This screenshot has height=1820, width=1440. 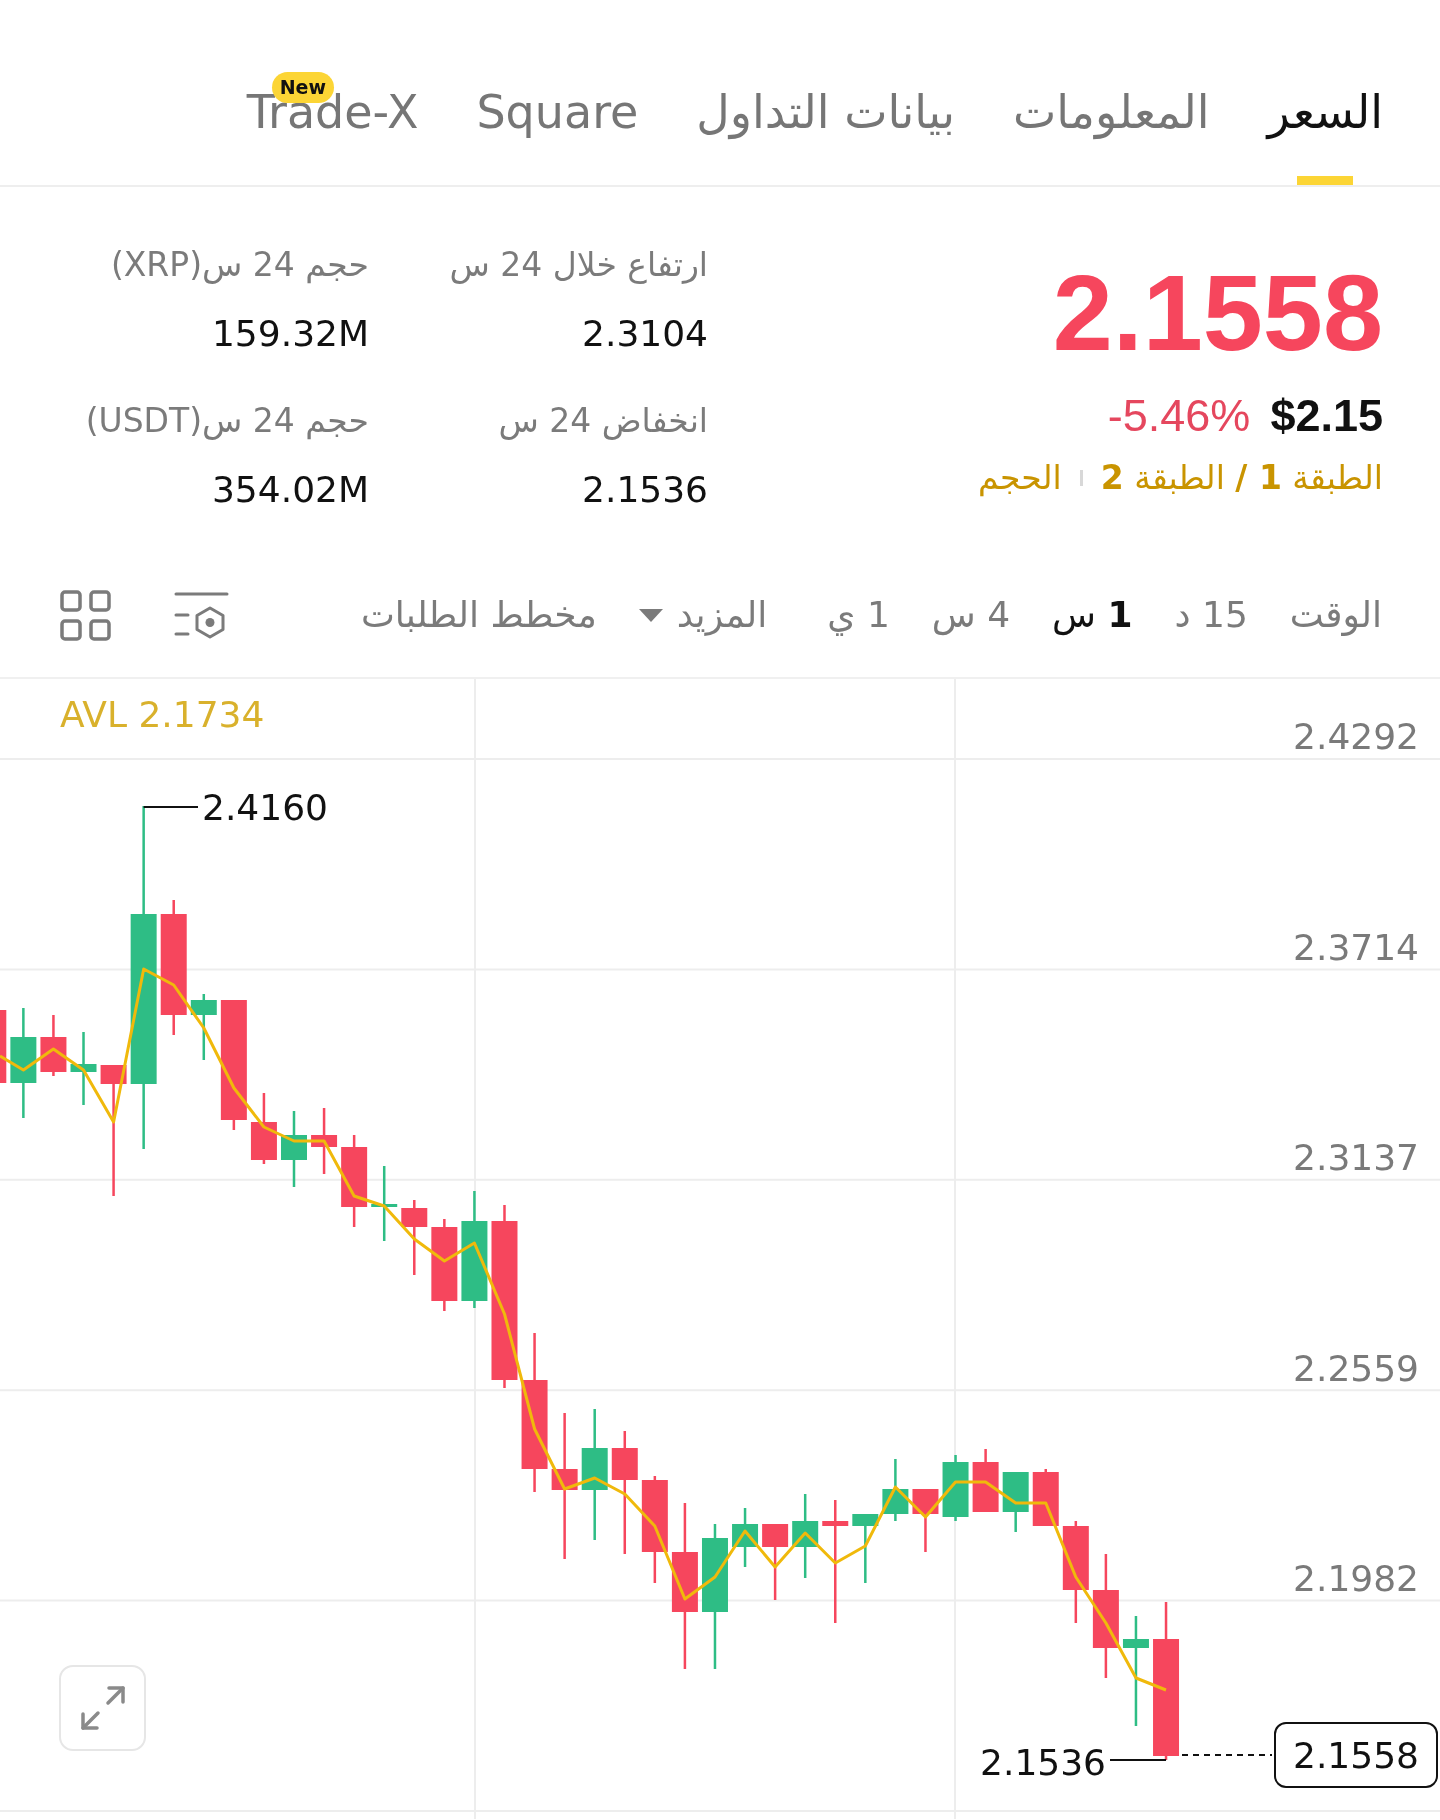 What do you see at coordinates (162, 715) in the screenshot?
I see `indicator-label: AVL 2.1734` at bounding box center [162, 715].